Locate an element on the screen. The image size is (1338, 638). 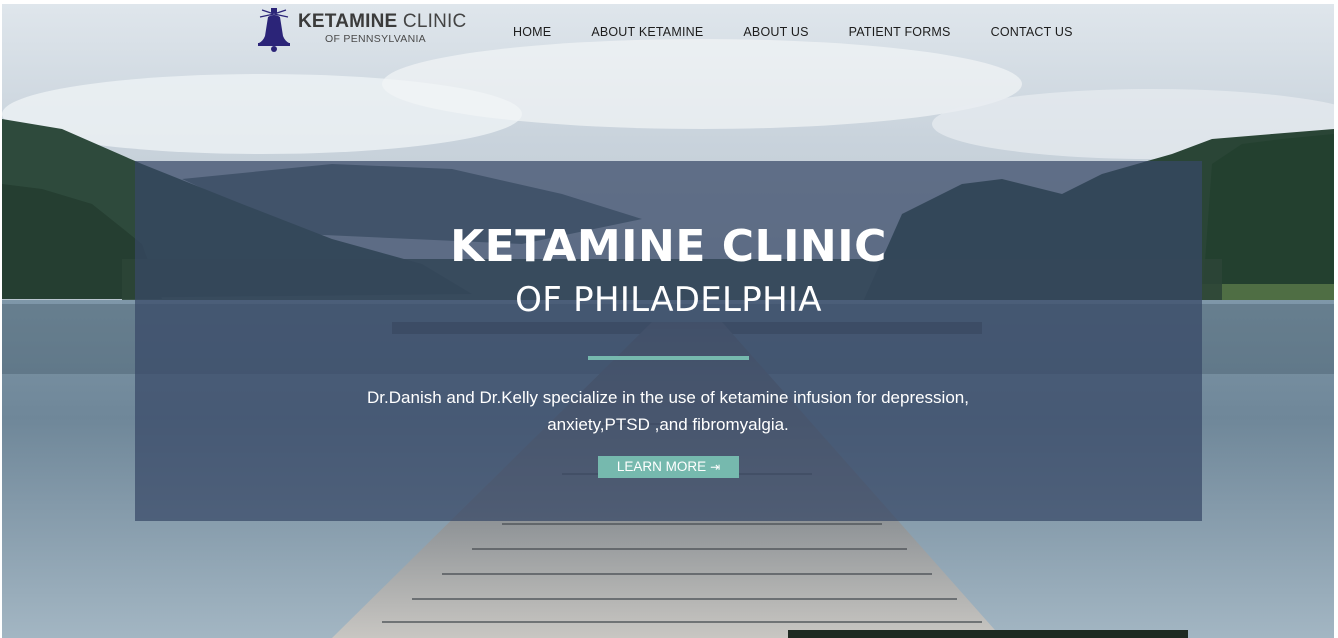
hero-divider is located at coordinates (668, 358).